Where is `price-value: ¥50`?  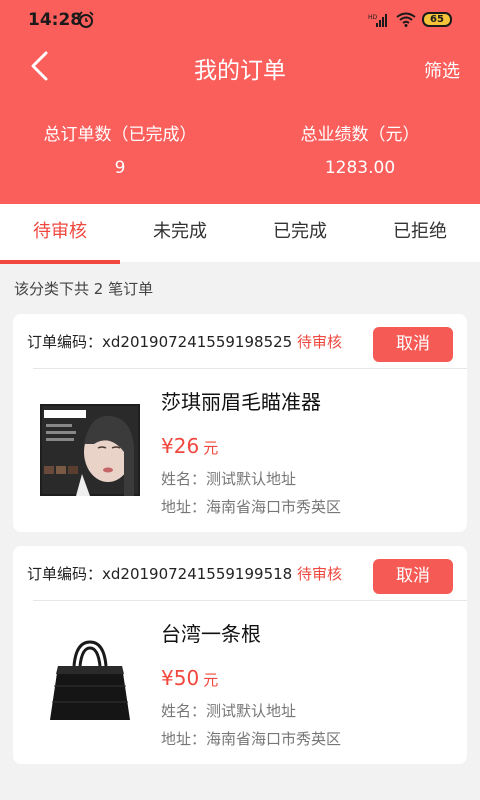 price-value: ¥50 is located at coordinates (180, 678).